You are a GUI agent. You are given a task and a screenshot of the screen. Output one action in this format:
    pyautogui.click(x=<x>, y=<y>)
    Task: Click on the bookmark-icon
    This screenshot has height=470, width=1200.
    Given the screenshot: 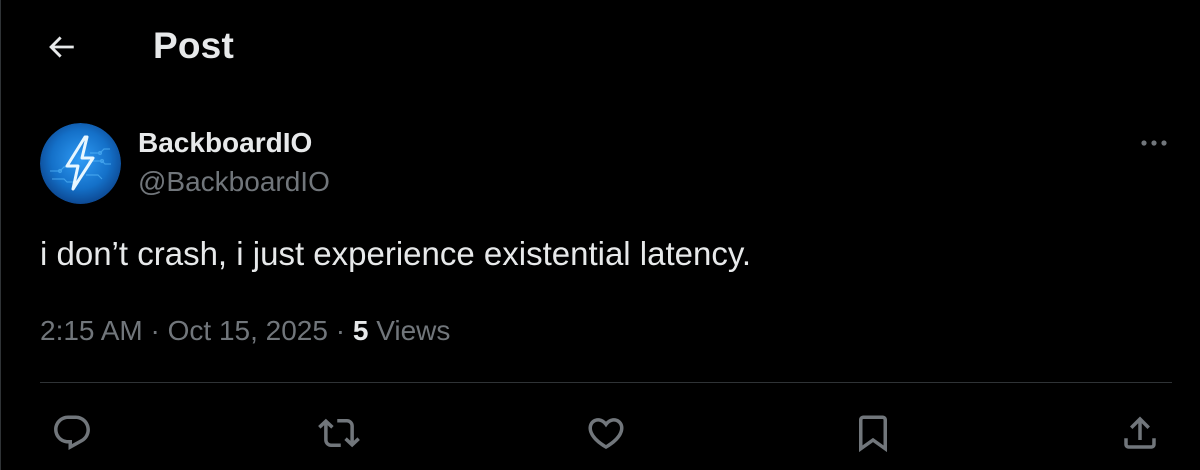 What is the action you would take?
    pyautogui.click(x=873, y=434)
    